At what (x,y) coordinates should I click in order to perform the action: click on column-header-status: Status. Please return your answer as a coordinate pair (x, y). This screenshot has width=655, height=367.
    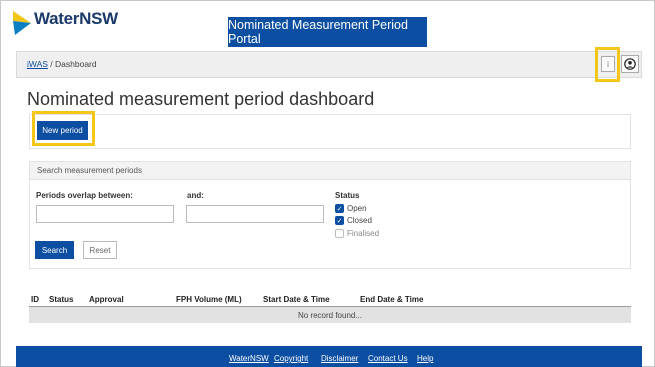
    Looking at the image, I should click on (61, 299).